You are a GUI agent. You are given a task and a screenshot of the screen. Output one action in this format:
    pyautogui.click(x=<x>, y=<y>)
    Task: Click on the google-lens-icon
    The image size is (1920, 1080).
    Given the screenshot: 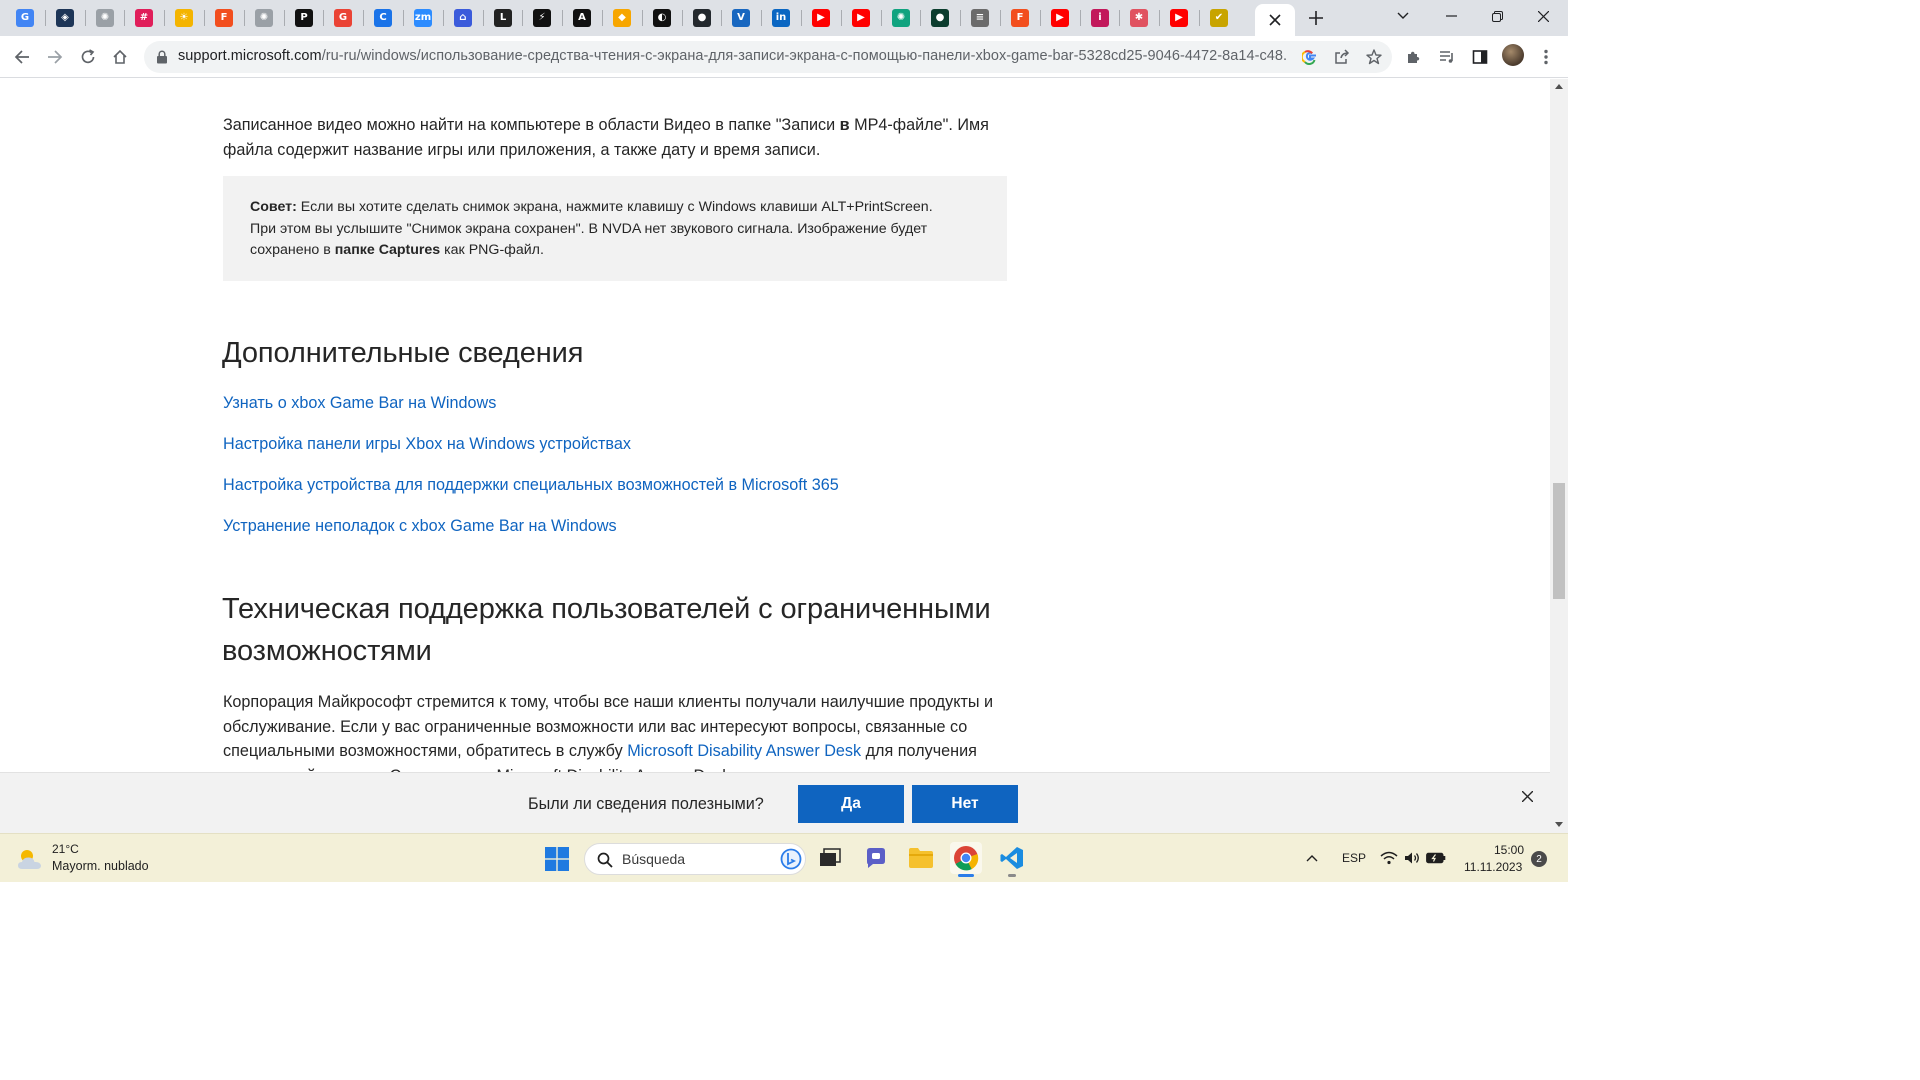 What is the action you would take?
    pyautogui.click(x=1310, y=57)
    